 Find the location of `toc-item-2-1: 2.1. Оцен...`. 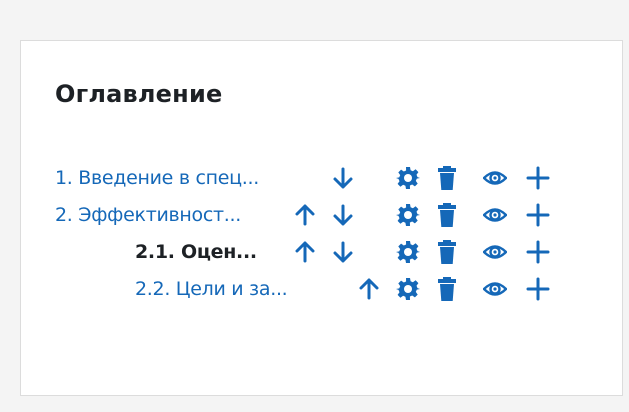

toc-item-2-1: 2.1. Оцен... is located at coordinates (321, 251).